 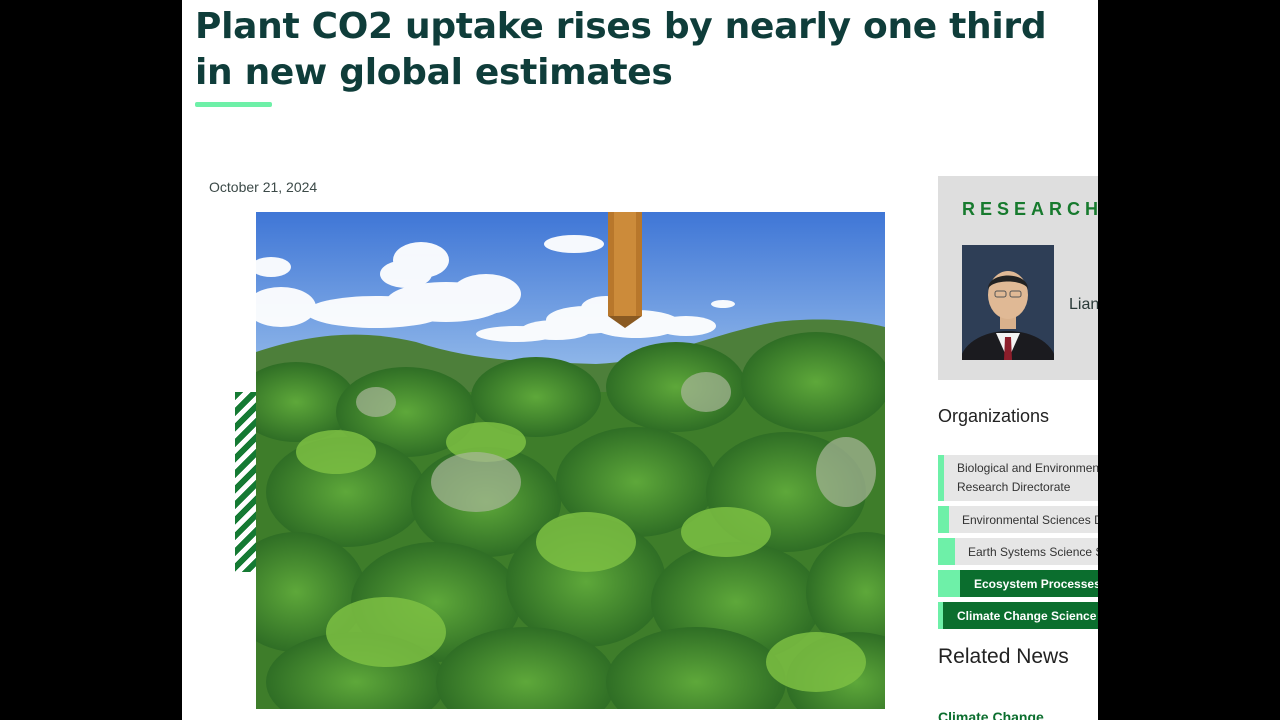 I want to click on org-item-earth-systems-science: Earth Systems Science Section, so click(x=1018, y=551).